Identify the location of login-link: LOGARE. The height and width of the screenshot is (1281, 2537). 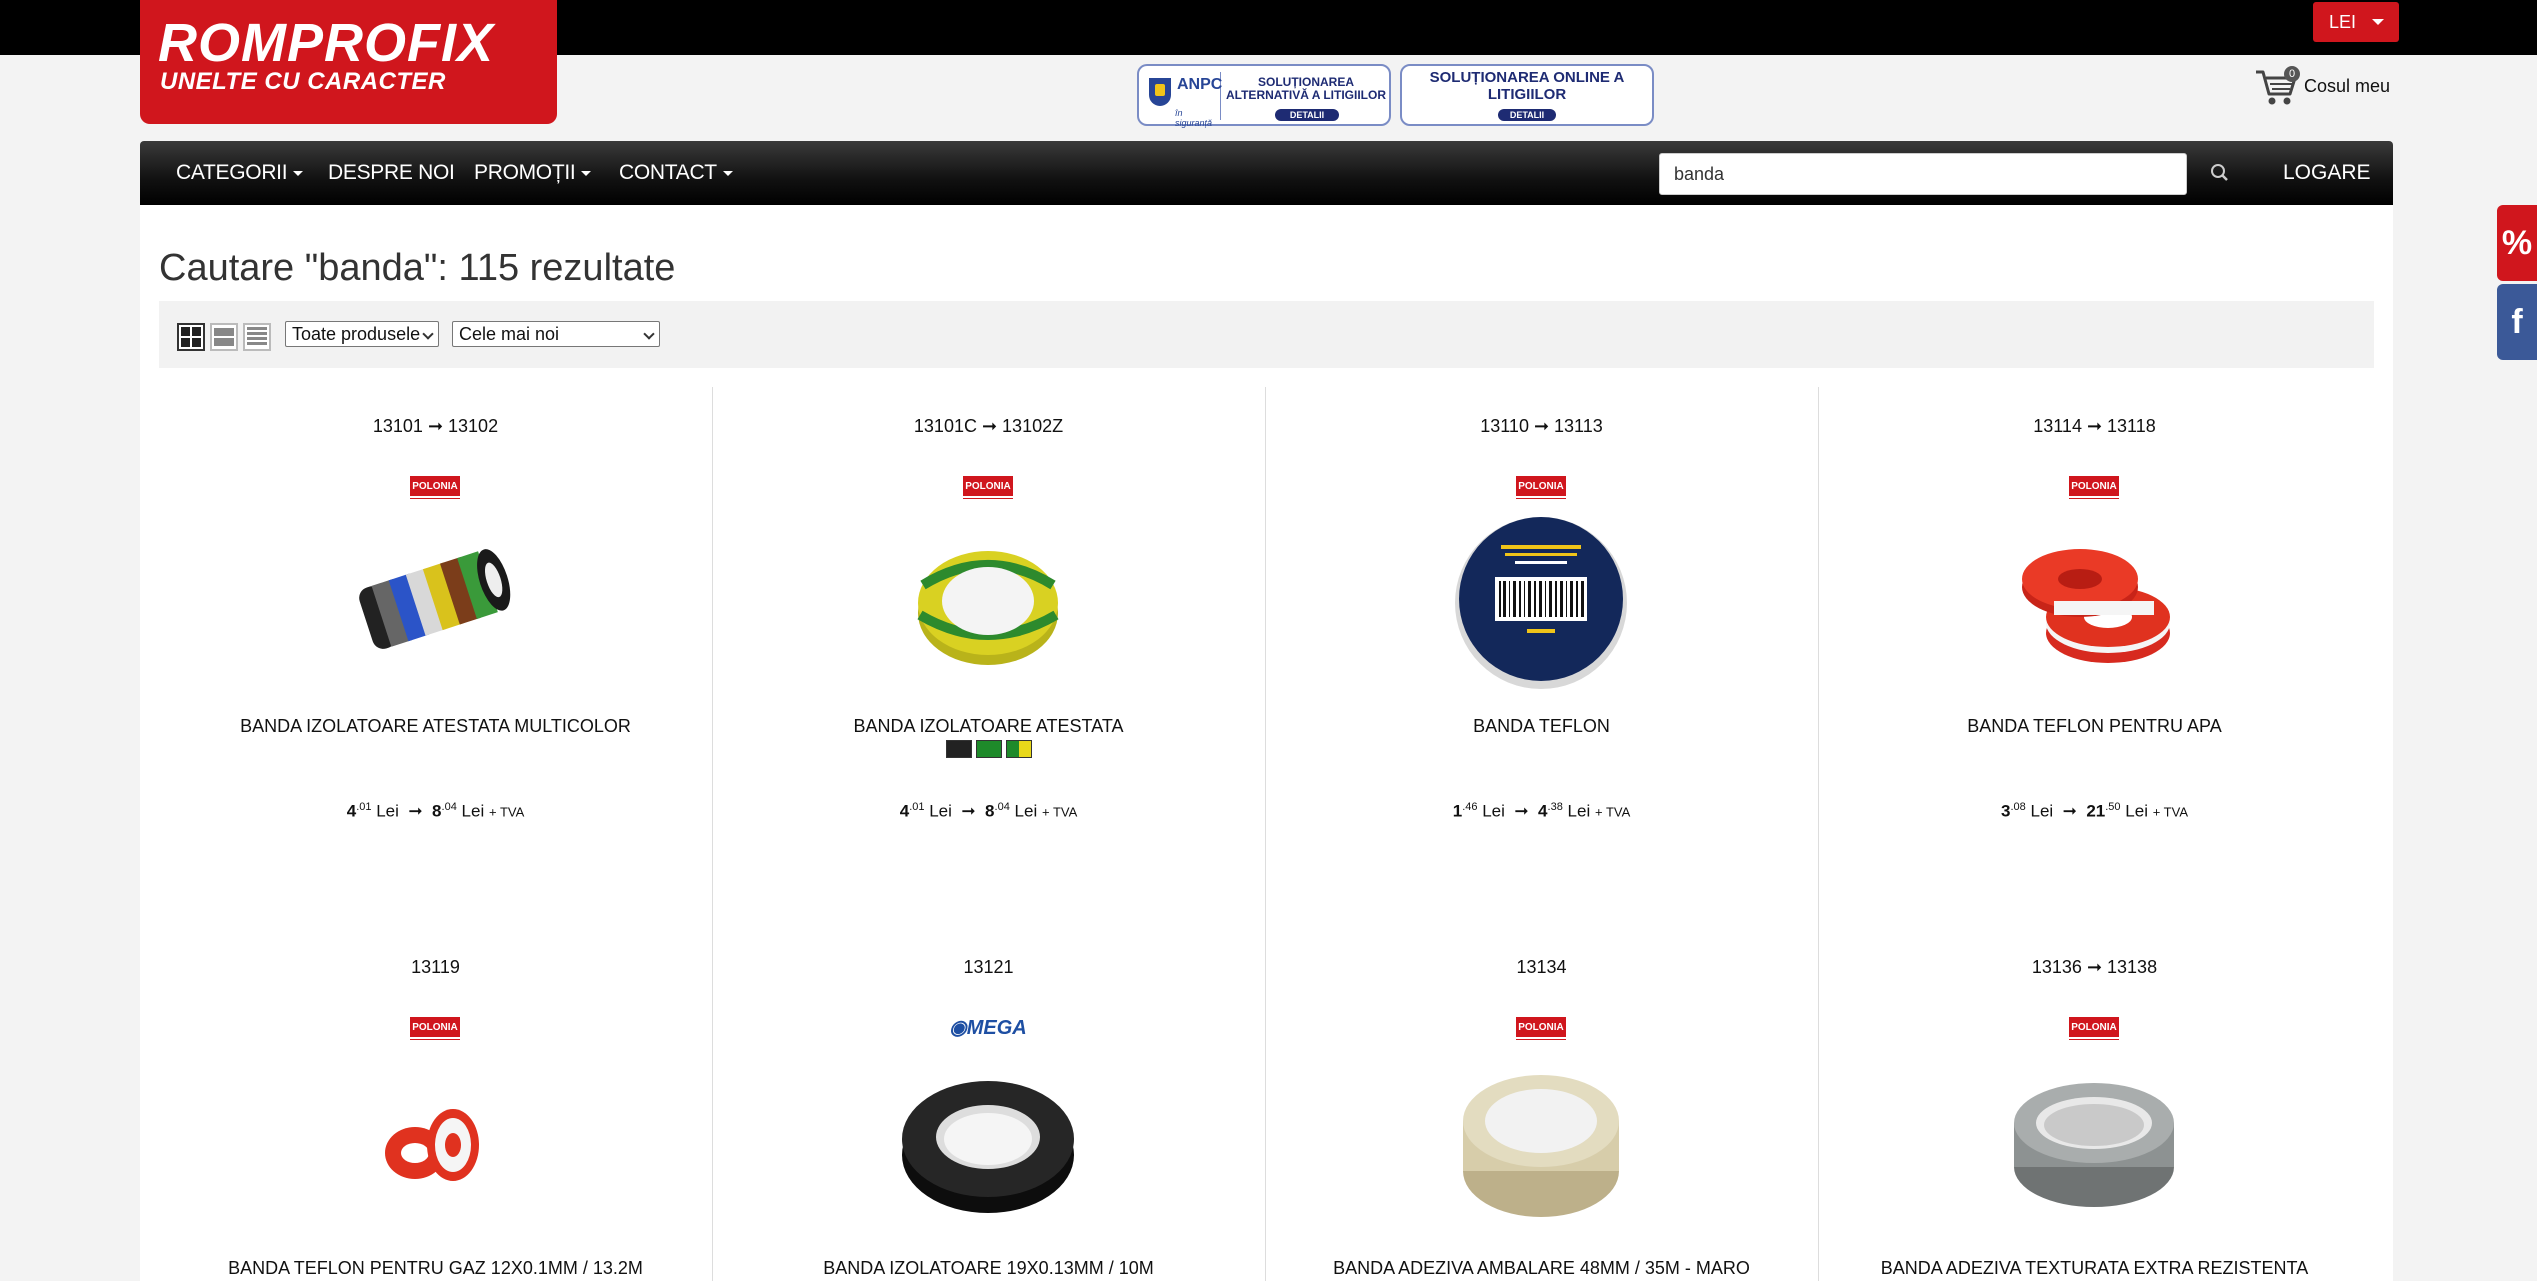
(2327, 173).